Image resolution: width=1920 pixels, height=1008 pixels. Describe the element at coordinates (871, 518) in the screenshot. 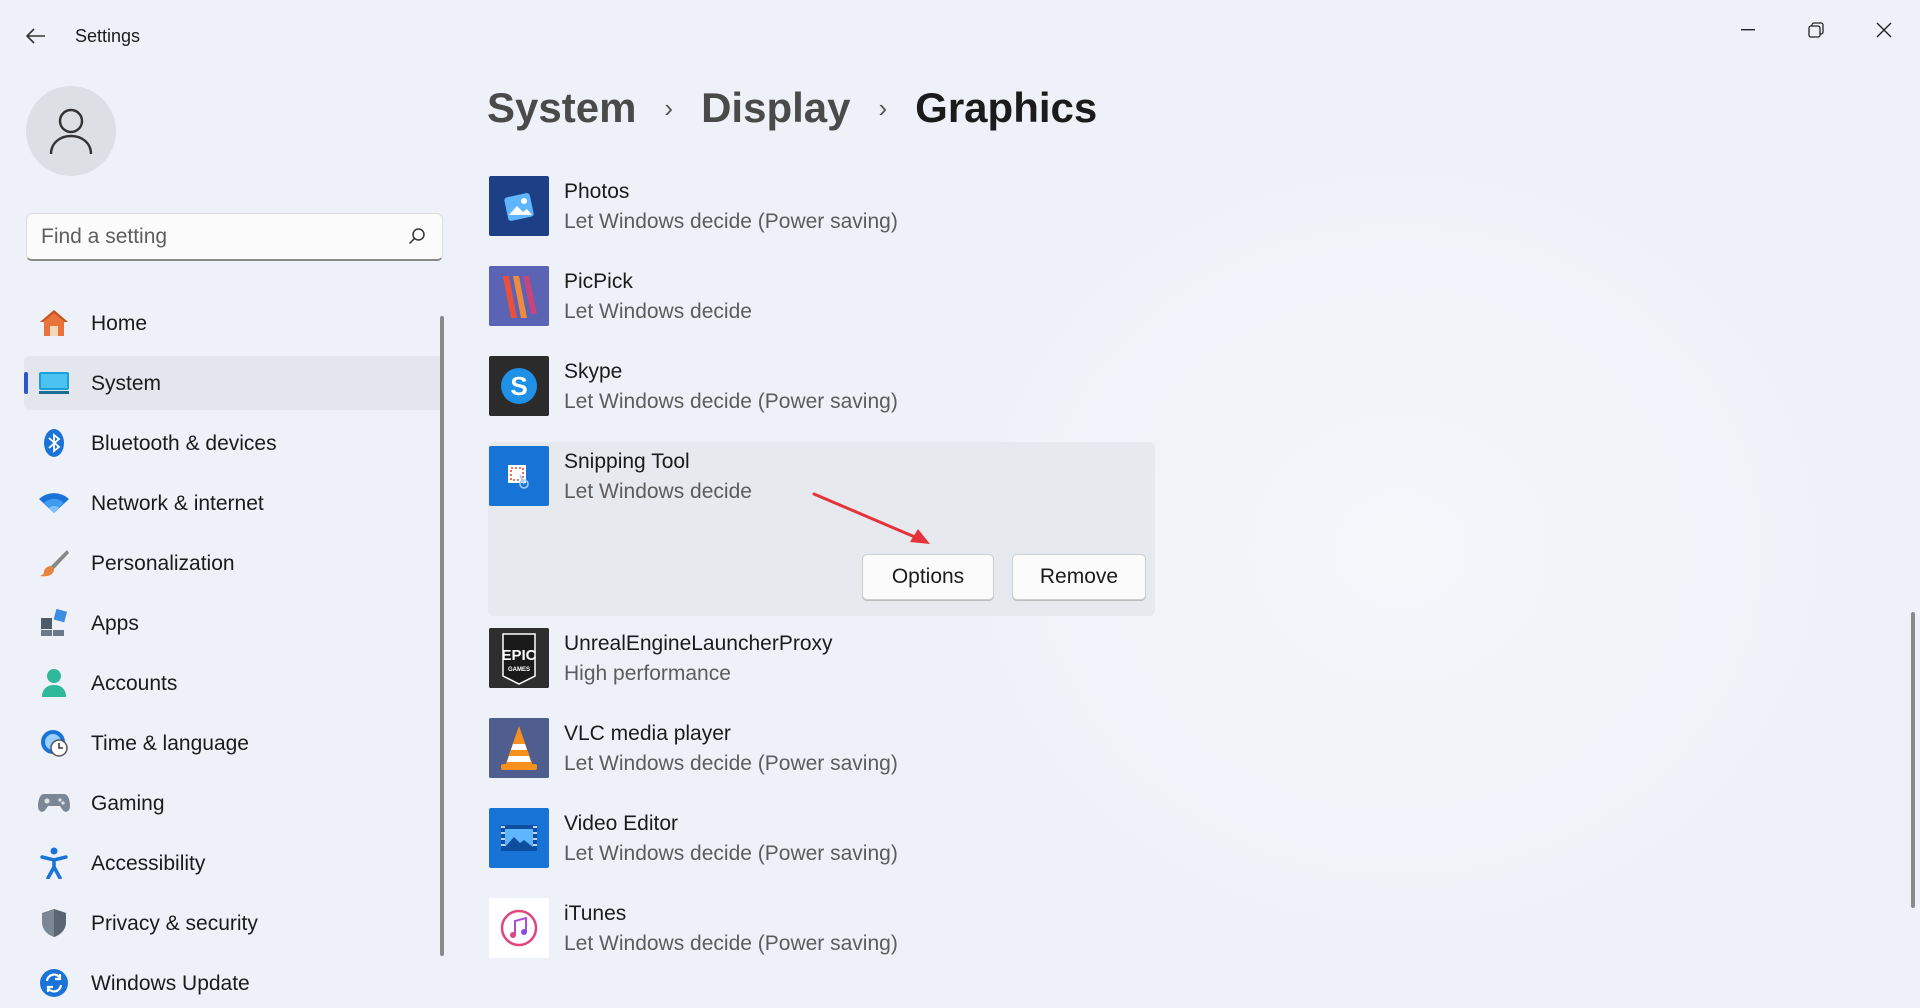

I see `annotation-arrow-icon` at that location.